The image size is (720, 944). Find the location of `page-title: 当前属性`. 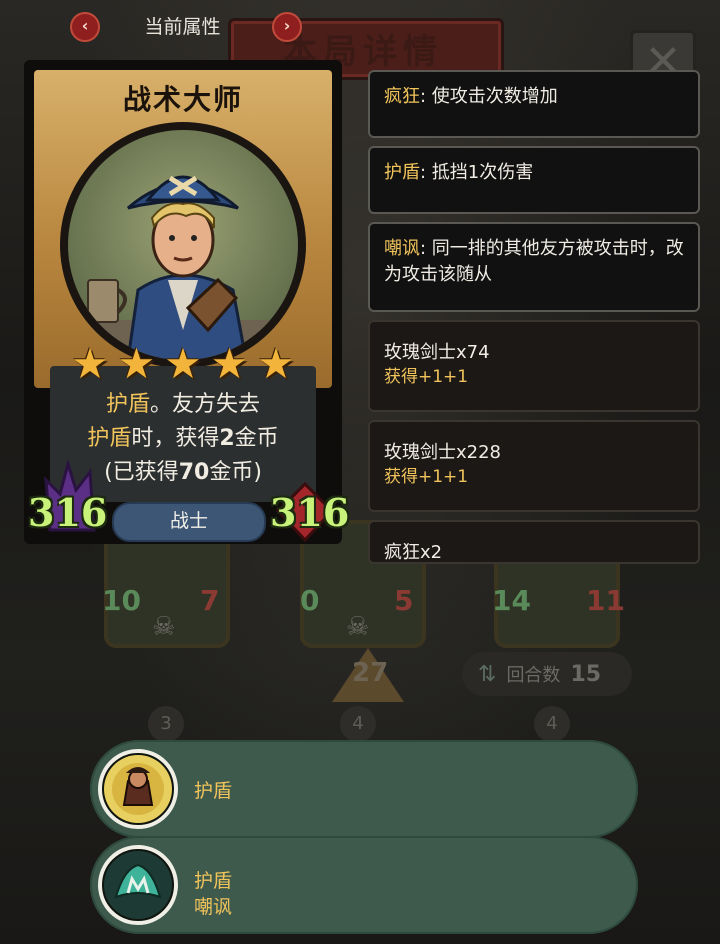

page-title: 当前属性 is located at coordinates (182, 27).